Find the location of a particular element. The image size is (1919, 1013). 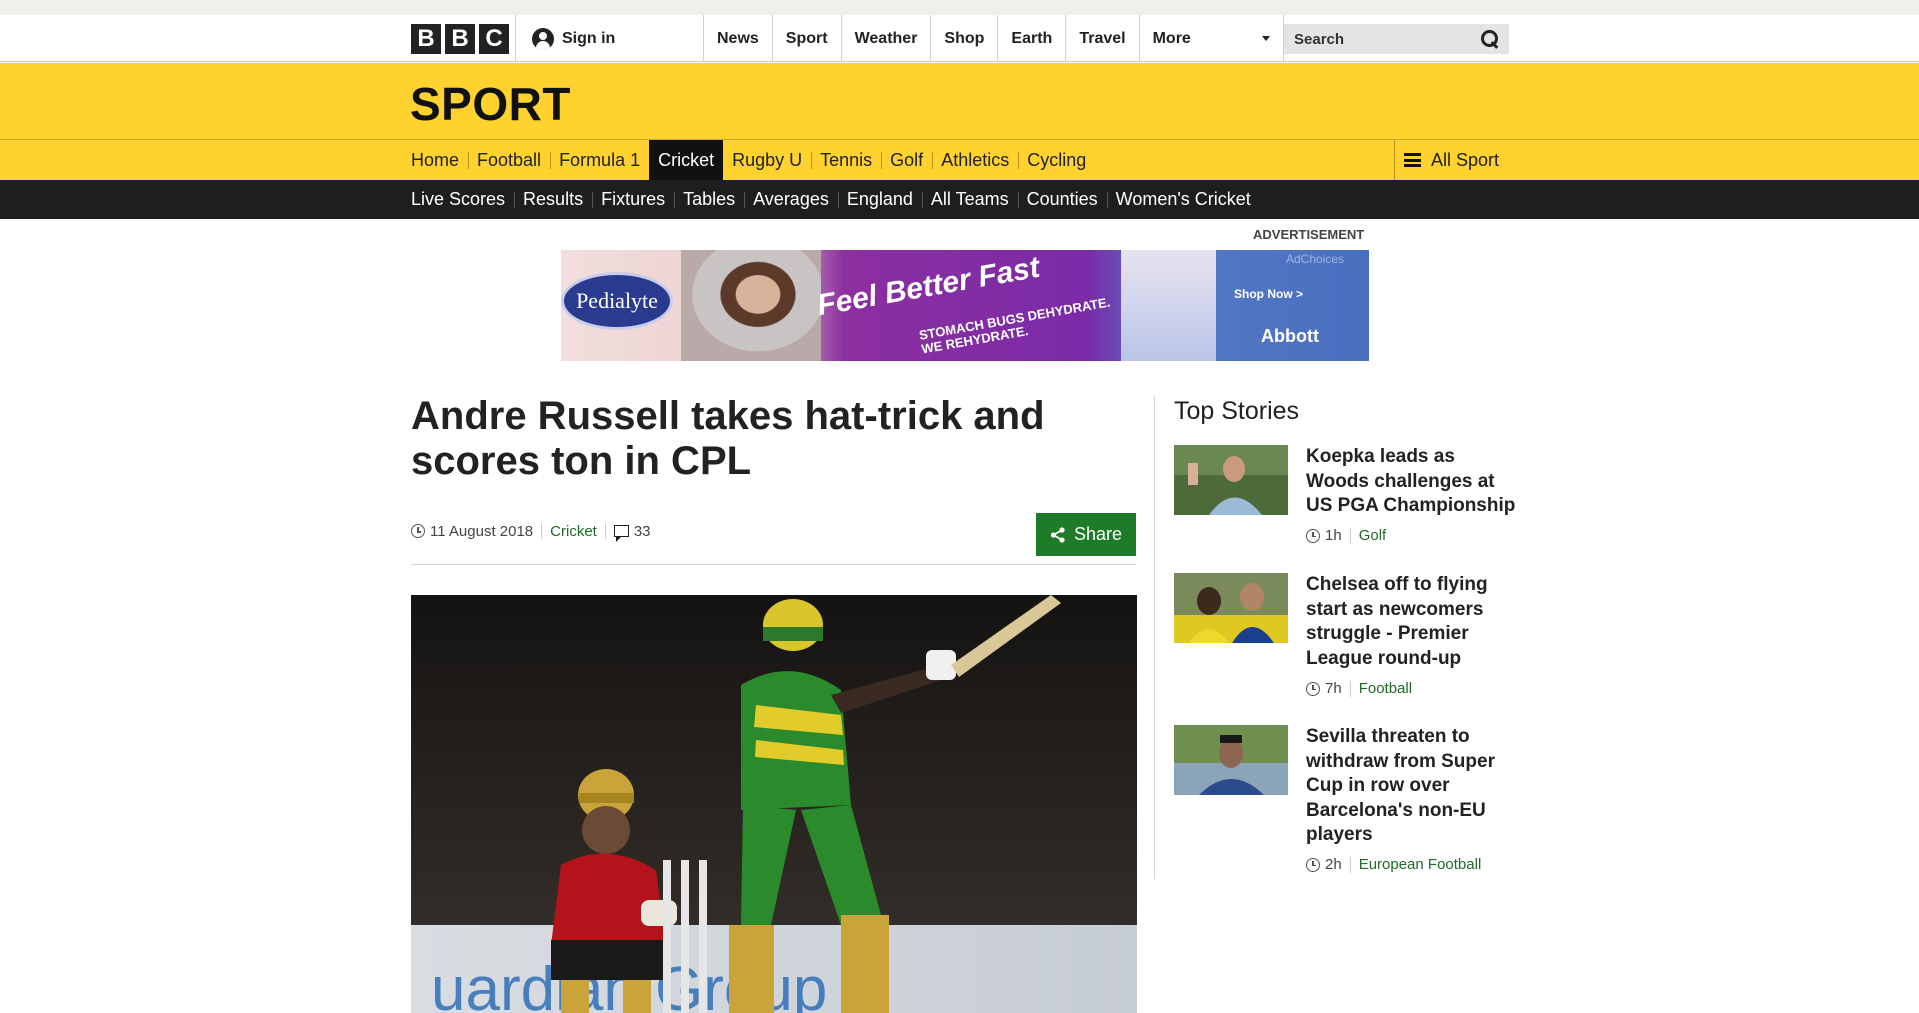

share-button: Share is located at coordinates (1086, 534).